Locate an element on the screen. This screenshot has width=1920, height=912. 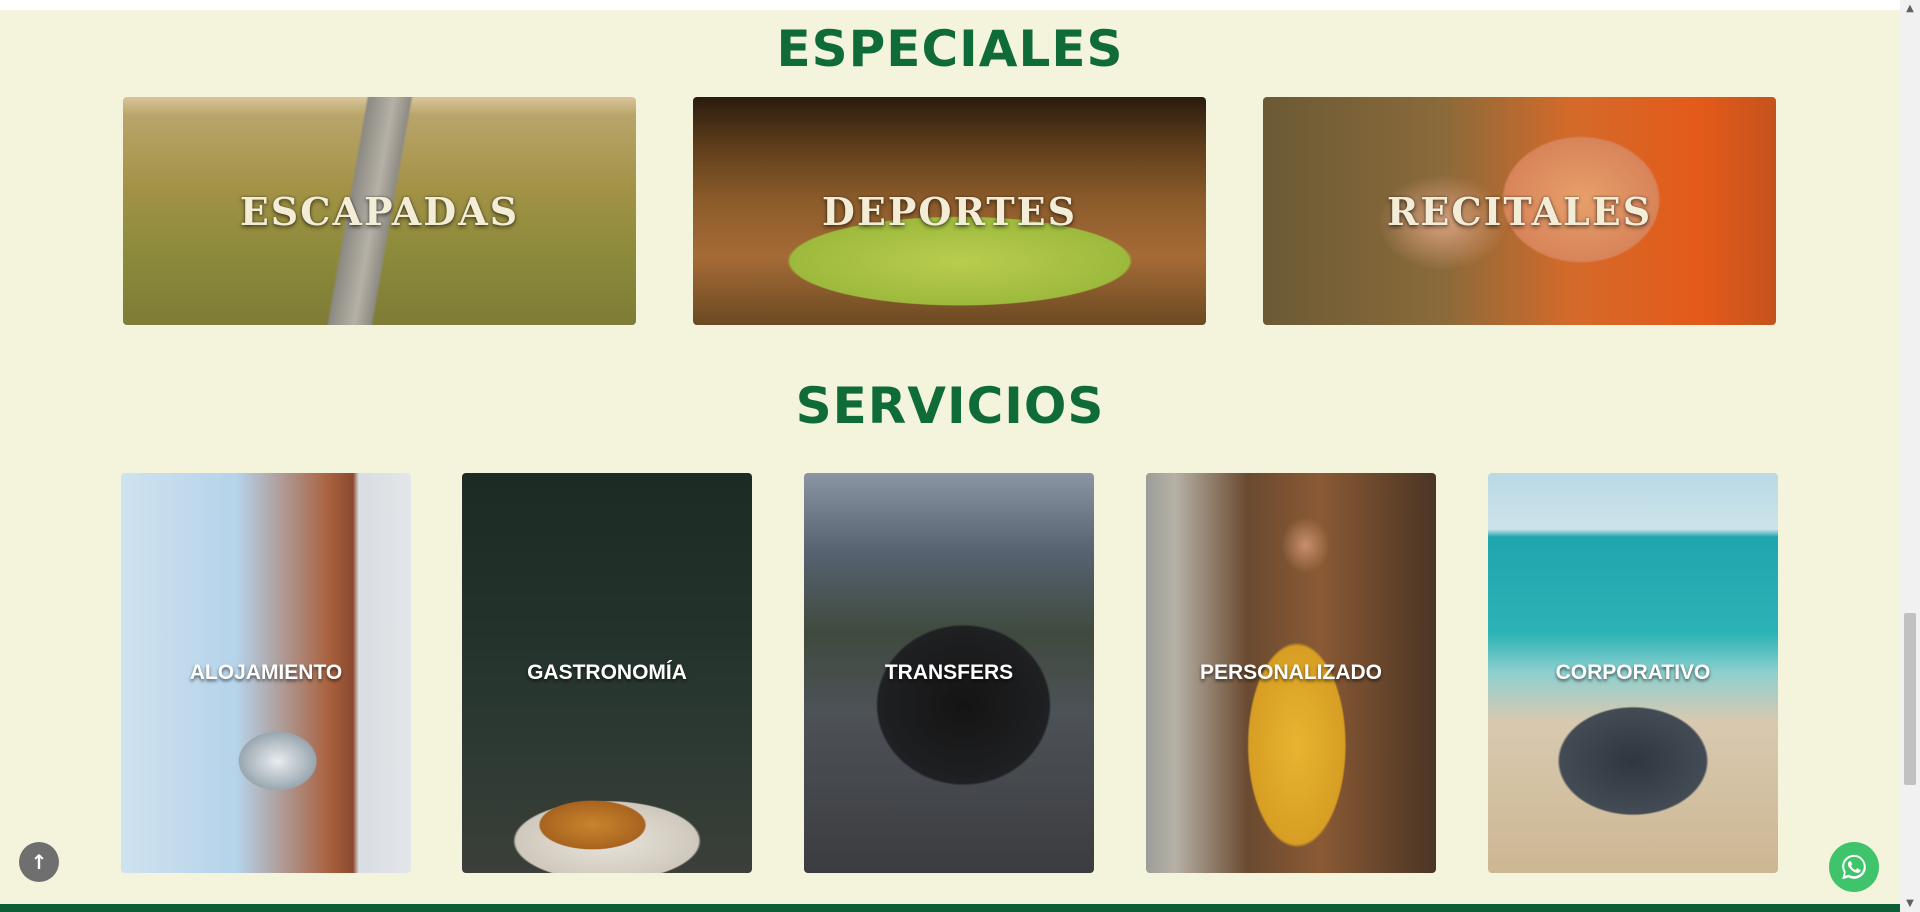
page-scrollbar: ▲ ▼ is located at coordinates (1910, 456).